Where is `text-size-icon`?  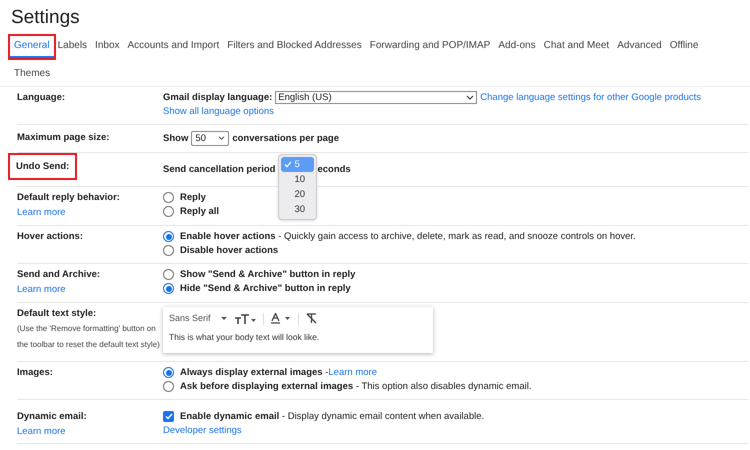
text-size-icon is located at coordinates (245, 319).